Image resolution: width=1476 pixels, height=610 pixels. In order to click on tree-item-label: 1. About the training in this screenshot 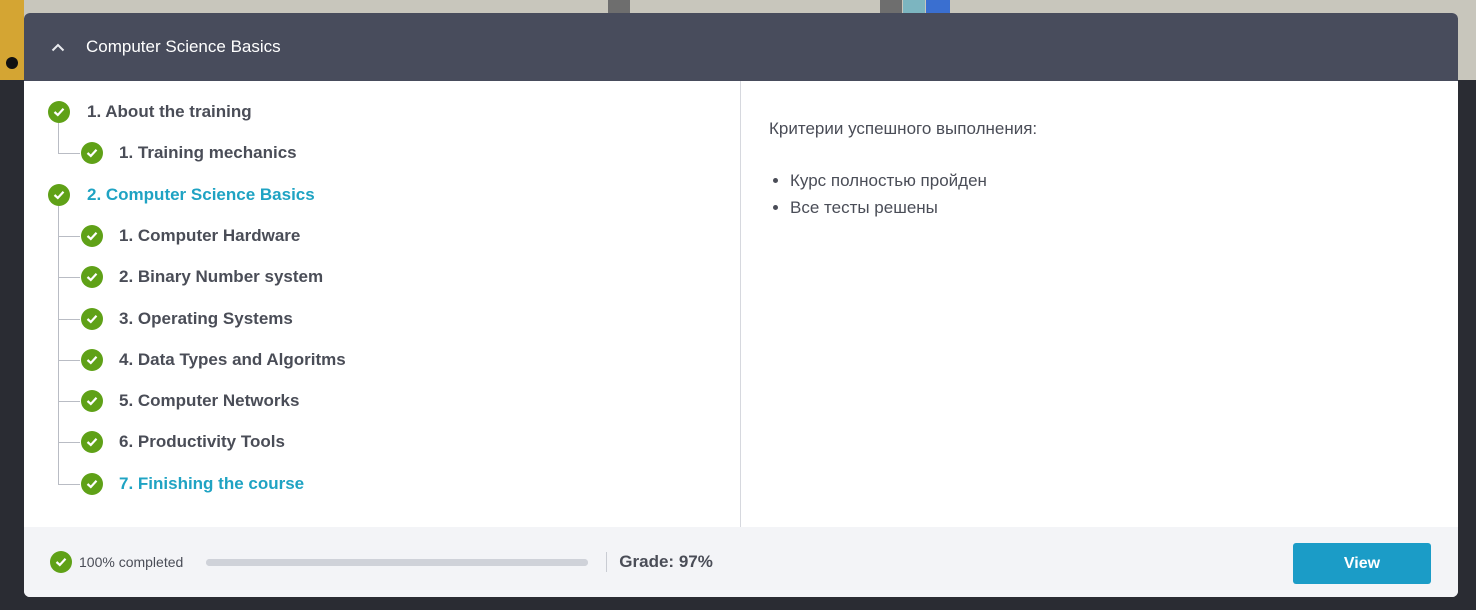, I will do `click(169, 111)`.